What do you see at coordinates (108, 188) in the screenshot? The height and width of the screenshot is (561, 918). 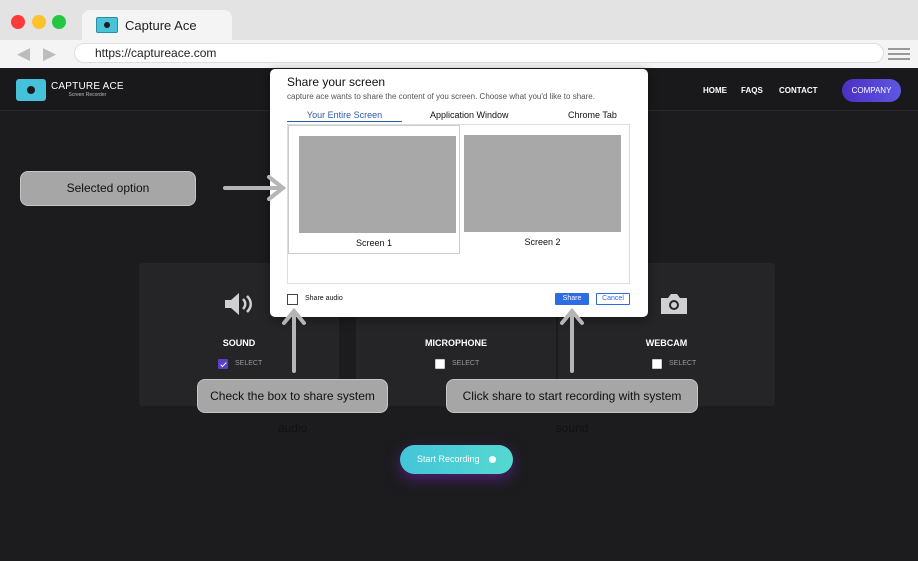 I see `selected-option-callout: Selected option` at bounding box center [108, 188].